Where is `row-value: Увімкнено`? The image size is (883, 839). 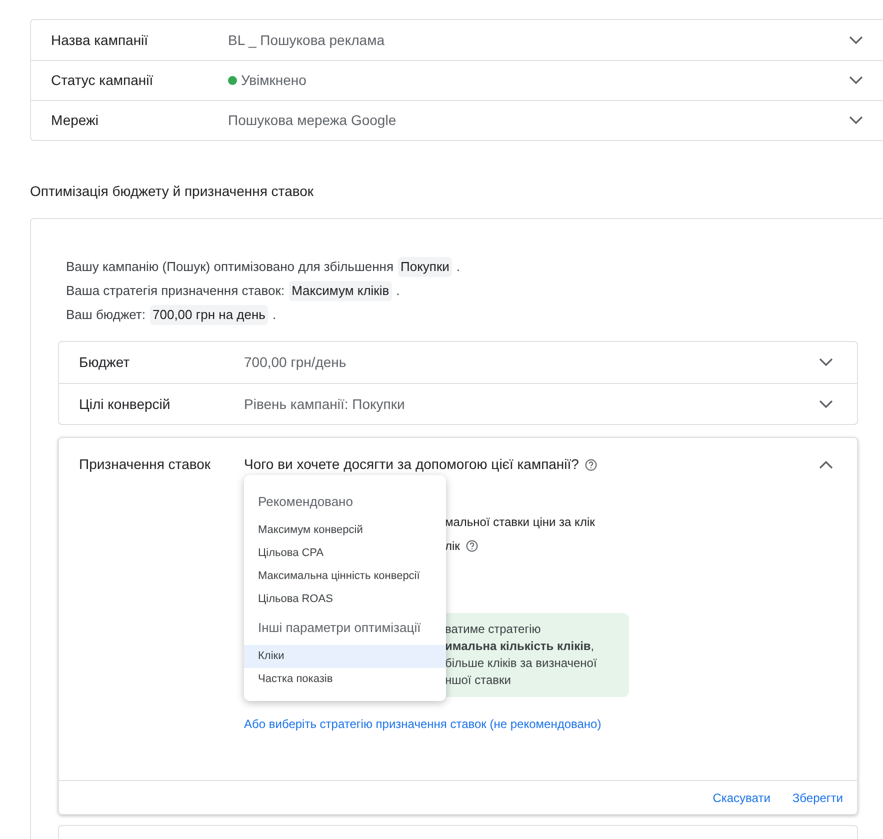 row-value: Увімкнено is located at coordinates (273, 80).